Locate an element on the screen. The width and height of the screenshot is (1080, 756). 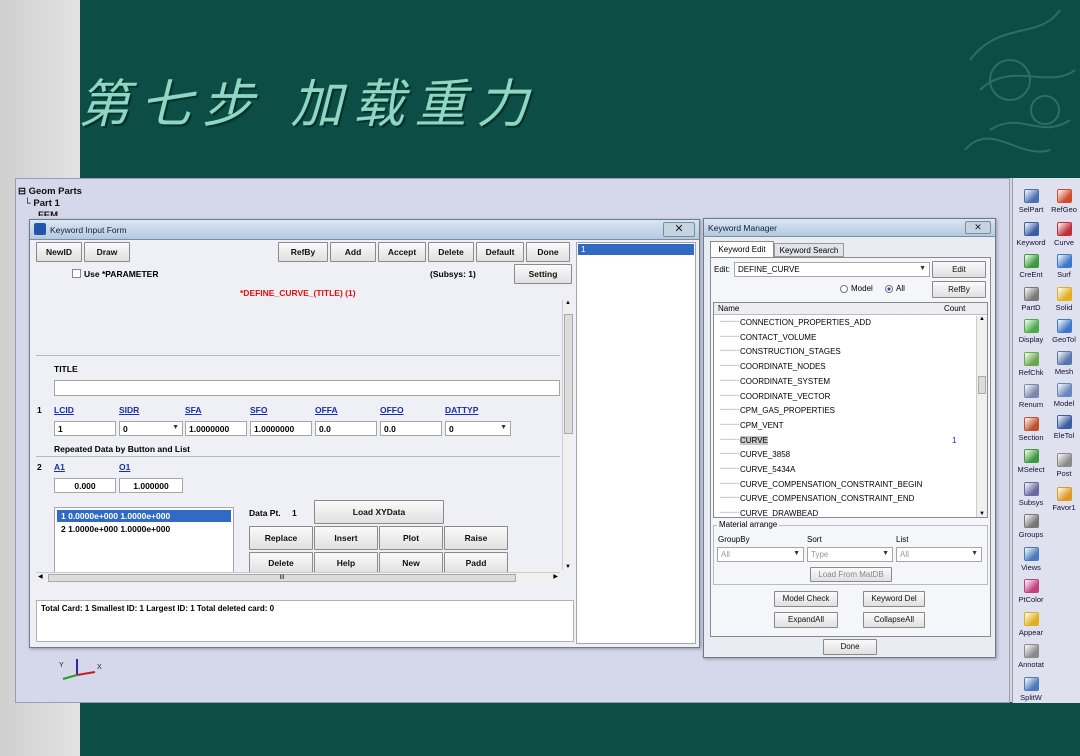
offo-label: OFFO is located at coordinates (392, 410).